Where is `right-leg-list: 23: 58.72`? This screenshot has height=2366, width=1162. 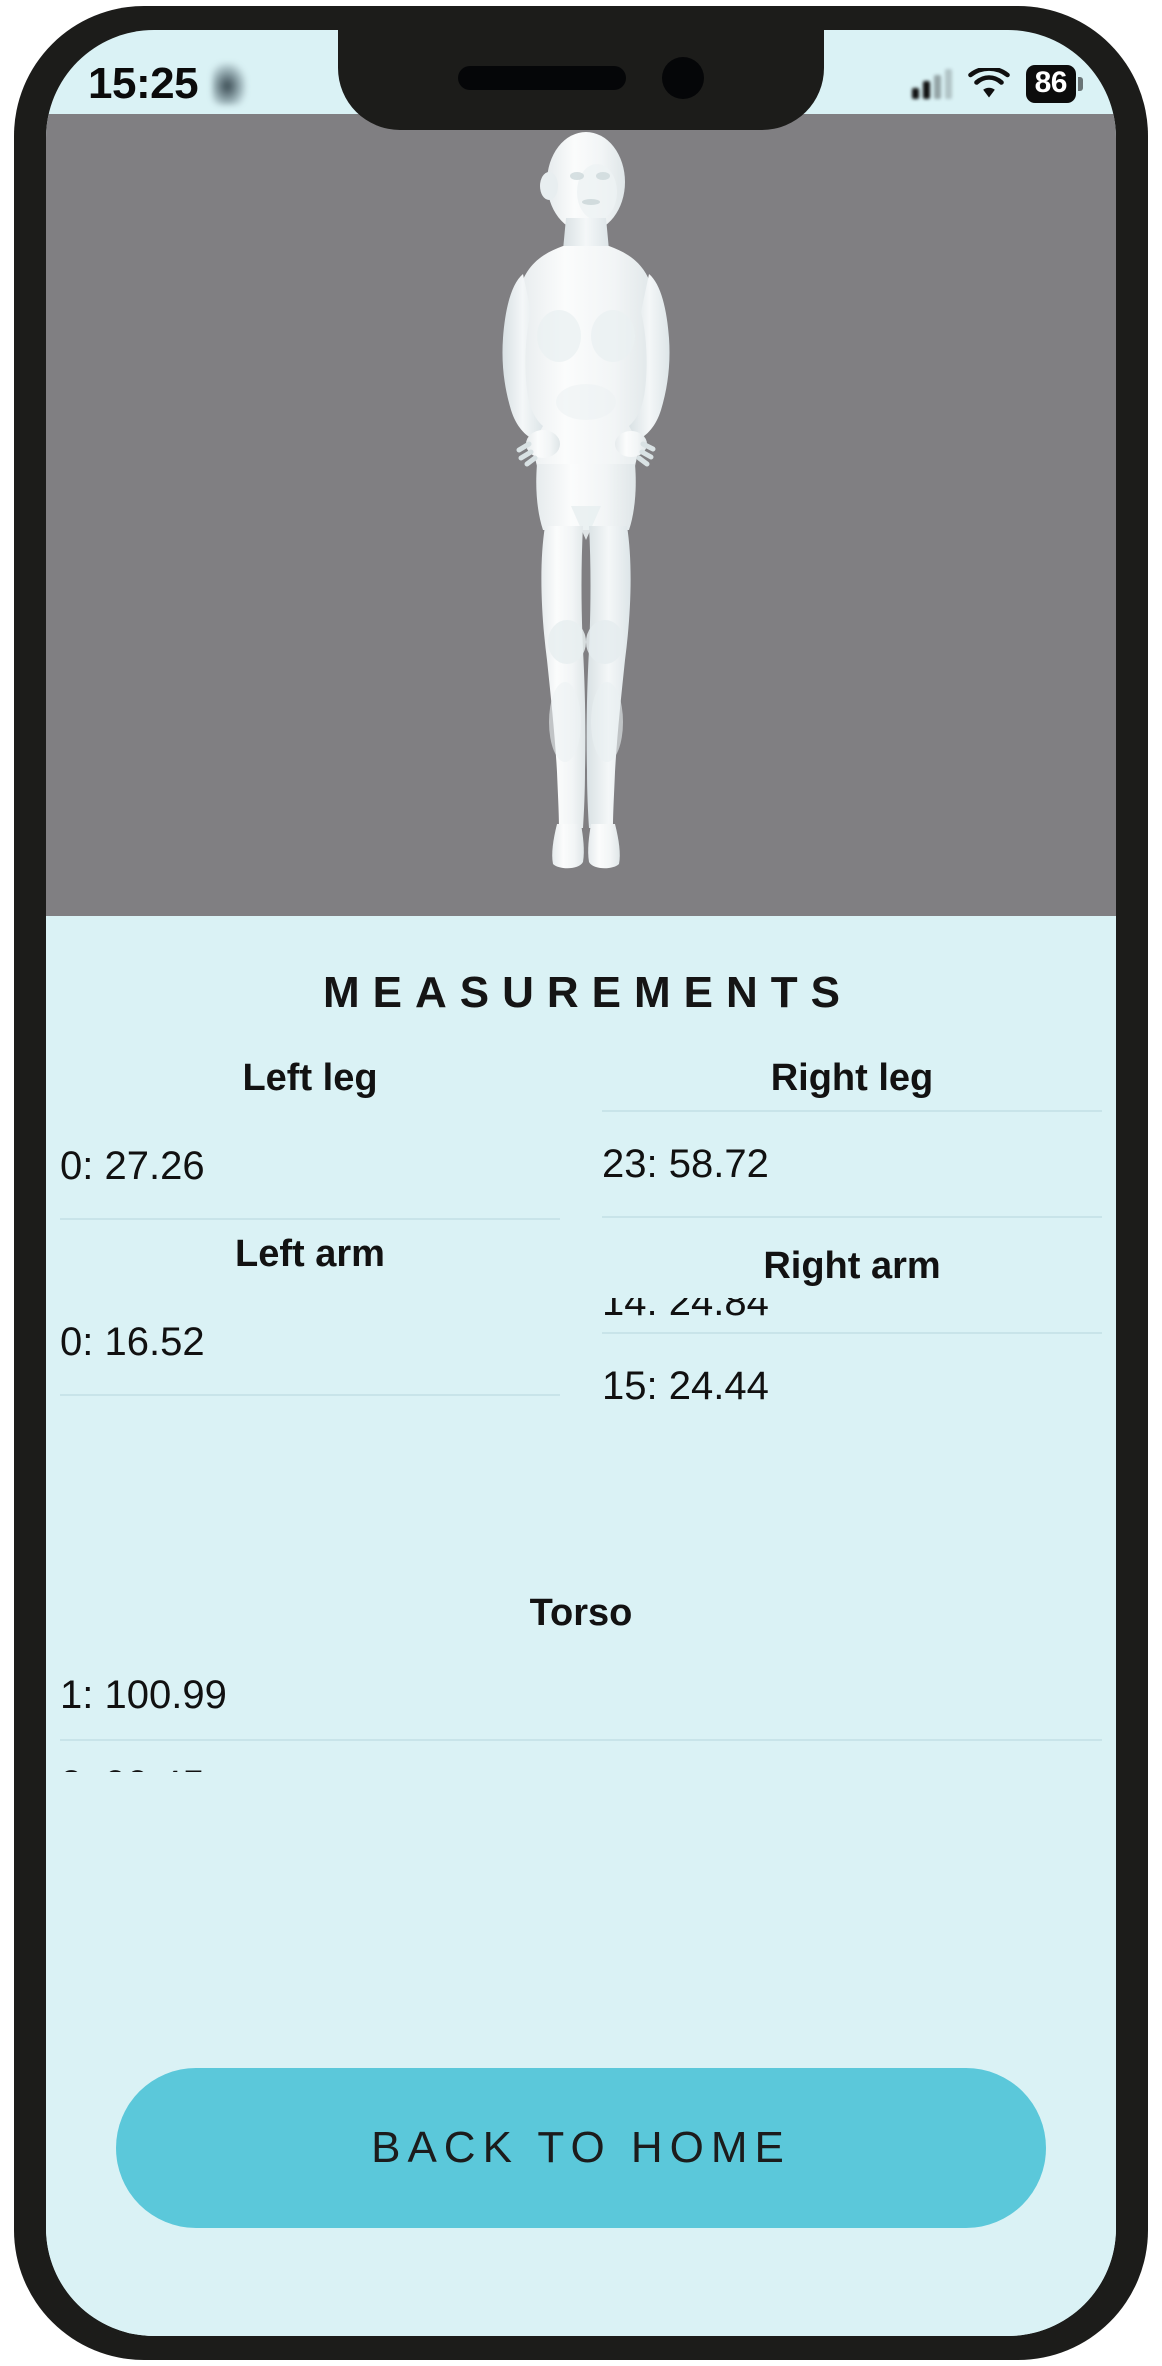
right-leg-list: 23: 58.72 is located at coordinates (852, 1163).